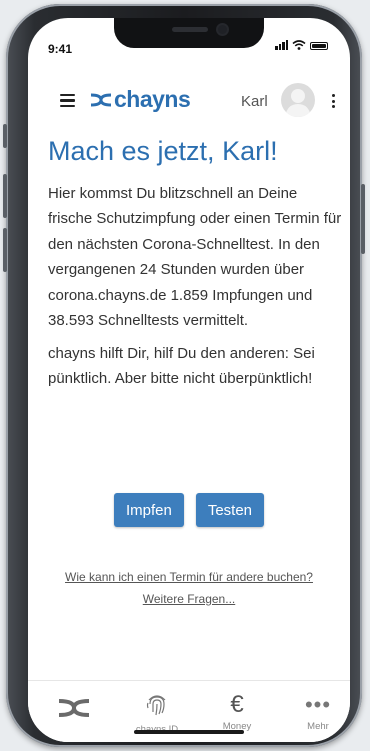 The width and height of the screenshot is (370, 751). I want to click on user-avatar-icon, so click(298, 103).